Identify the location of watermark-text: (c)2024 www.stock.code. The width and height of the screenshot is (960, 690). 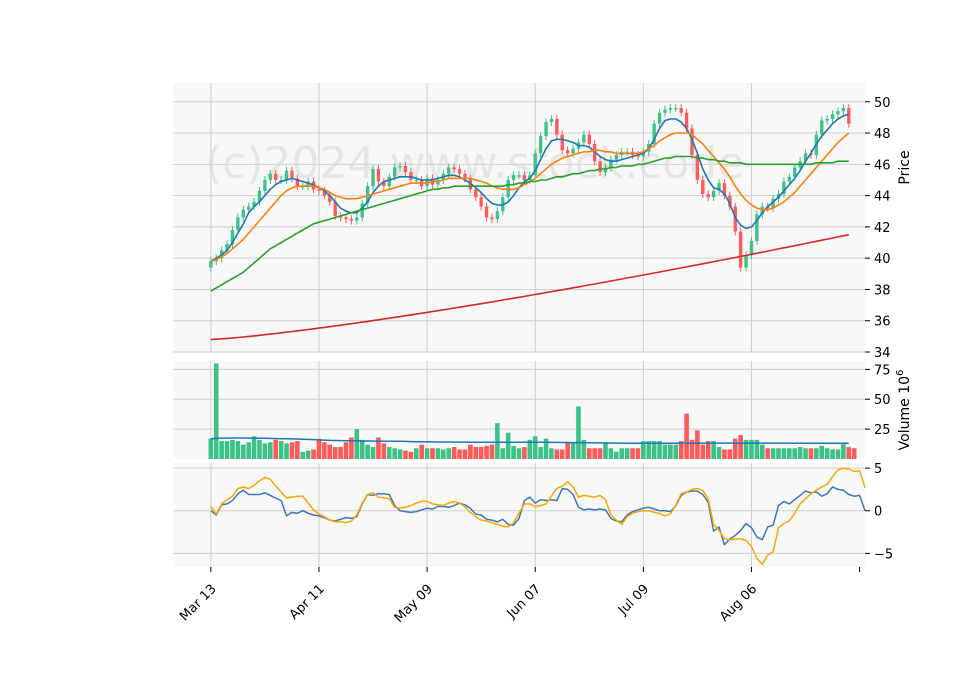
(474, 163).